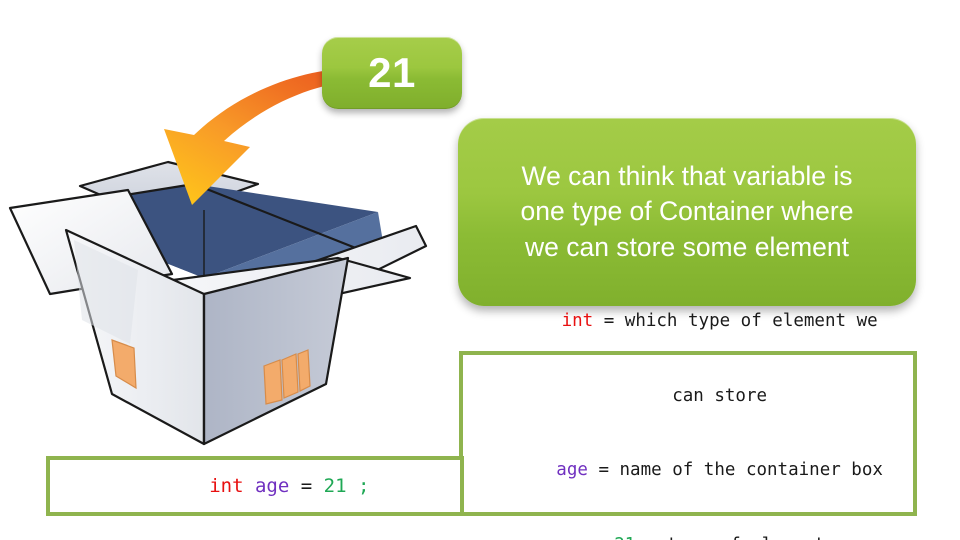 The width and height of the screenshot is (960, 540). I want to click on box-tape-right-a, so click(273, 382).